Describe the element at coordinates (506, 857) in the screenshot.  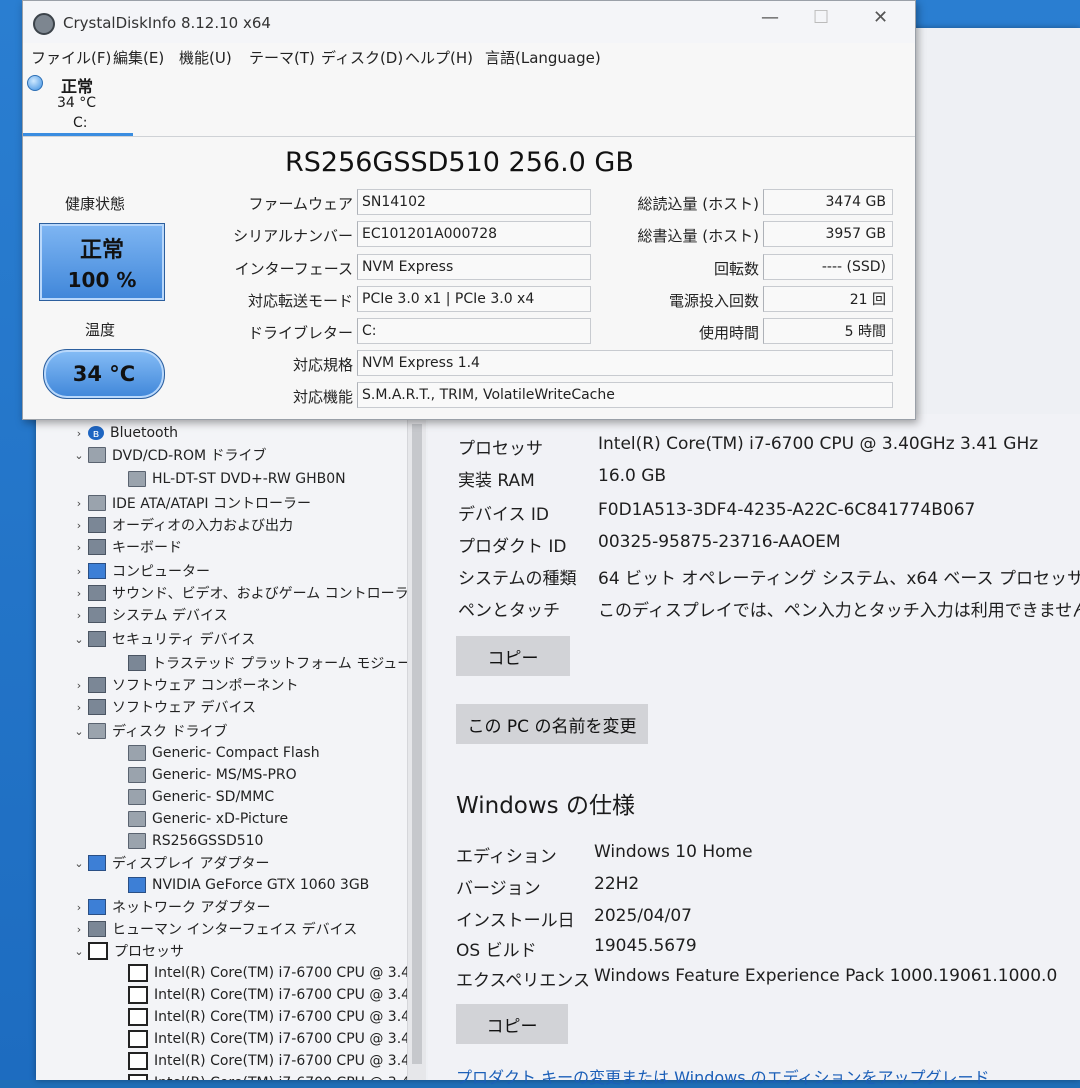
I see `windows-spec-label: エディション` at that location.